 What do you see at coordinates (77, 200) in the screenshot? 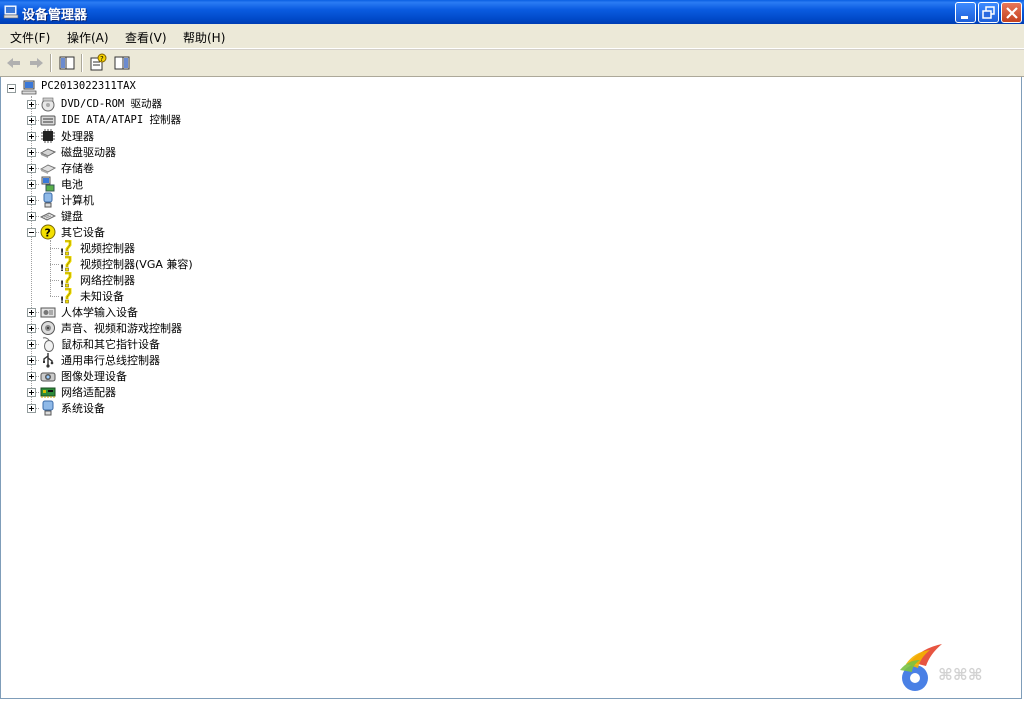
I see `tree-category-label: 计算机` at bounding box center [77, 200].